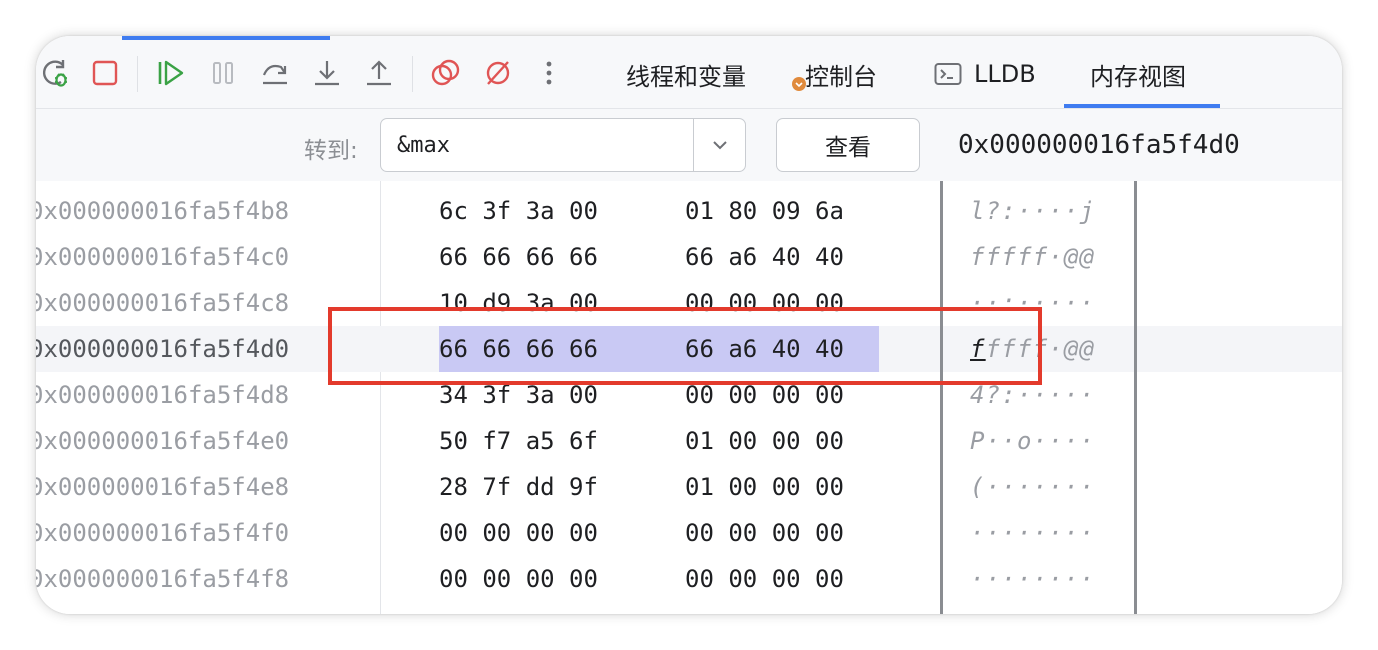  I want to click on tab-label: 线程和变量, so click(686, 76).